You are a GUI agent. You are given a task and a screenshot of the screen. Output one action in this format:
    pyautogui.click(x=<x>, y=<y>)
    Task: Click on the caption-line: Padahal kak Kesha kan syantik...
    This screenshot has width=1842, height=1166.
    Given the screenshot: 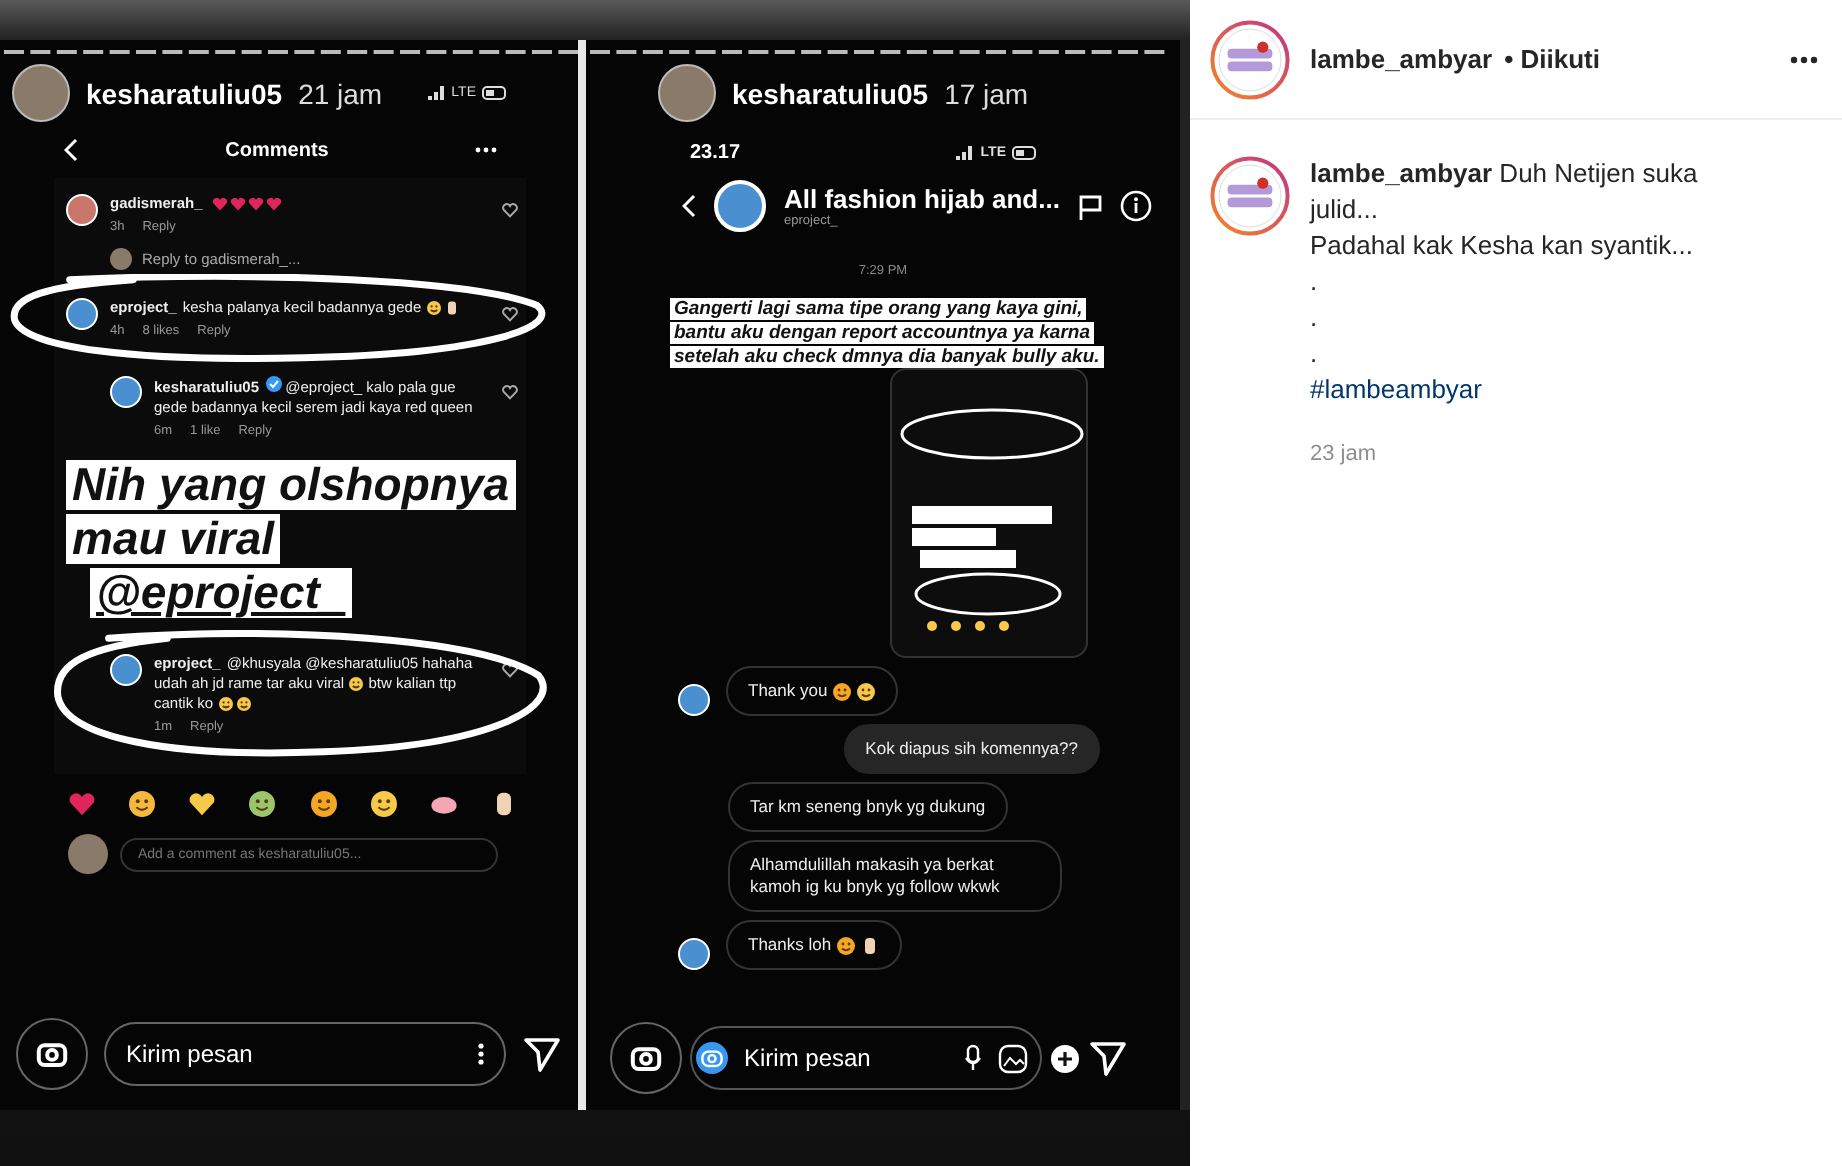 What is the action you would take?
    pyautogui.click(x=1502, y=246)
    